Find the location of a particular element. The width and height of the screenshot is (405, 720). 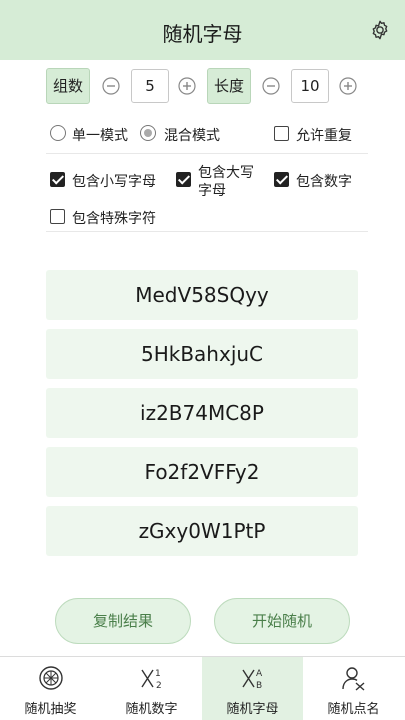

groups-label: 组数 is located at coordinates (68, 86).